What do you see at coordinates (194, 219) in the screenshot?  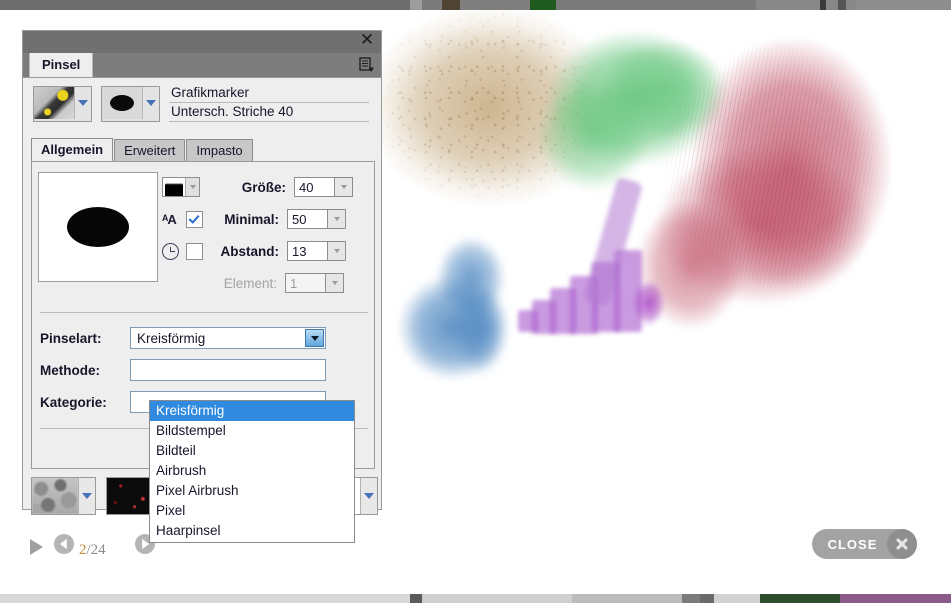 I see `checkbox-minimal` at bounding box center [194, 219].